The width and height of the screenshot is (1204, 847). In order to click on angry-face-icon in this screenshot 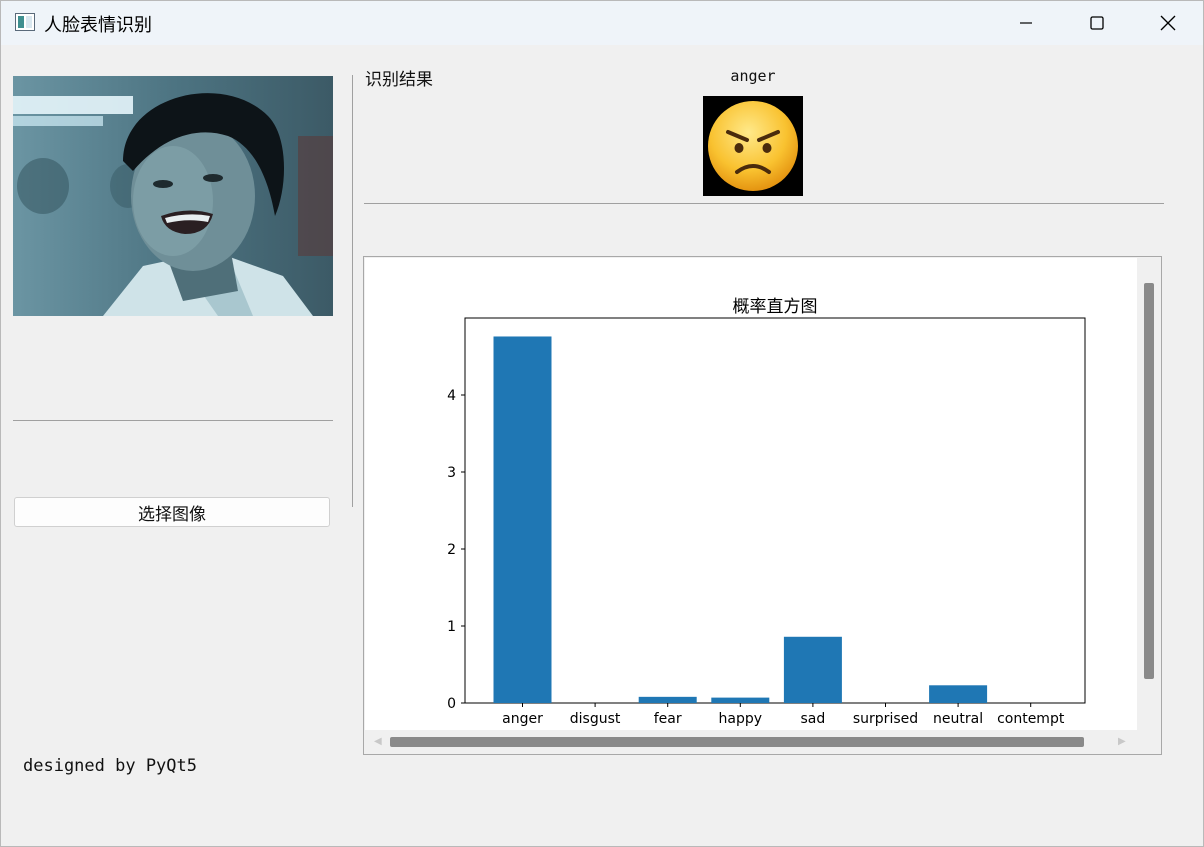, I will do `click(753, 146)`.